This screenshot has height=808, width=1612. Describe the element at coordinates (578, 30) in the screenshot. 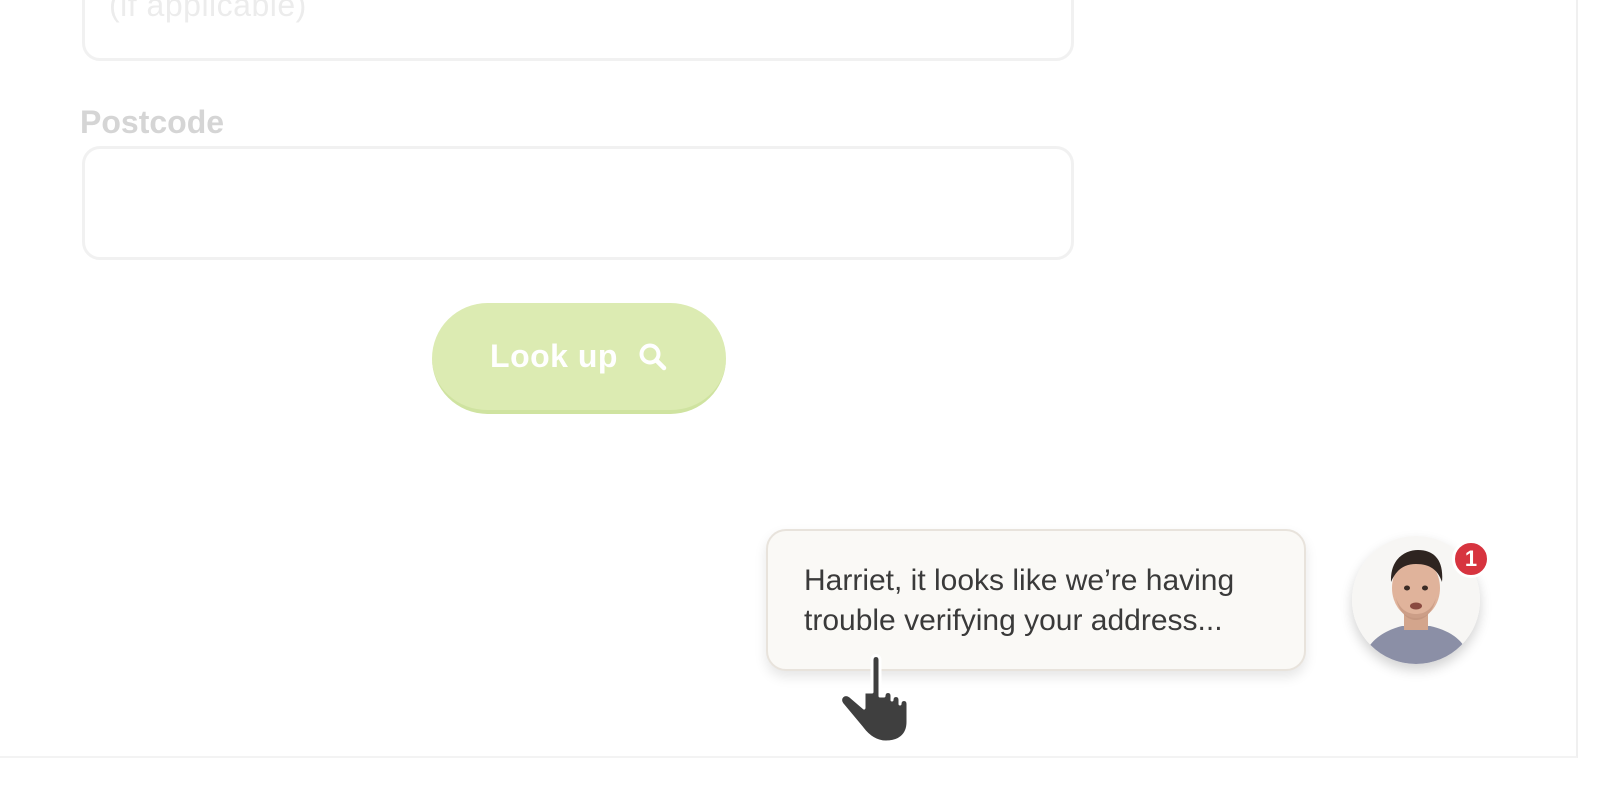

I see `address-line-field: (if applicable)` at that location.